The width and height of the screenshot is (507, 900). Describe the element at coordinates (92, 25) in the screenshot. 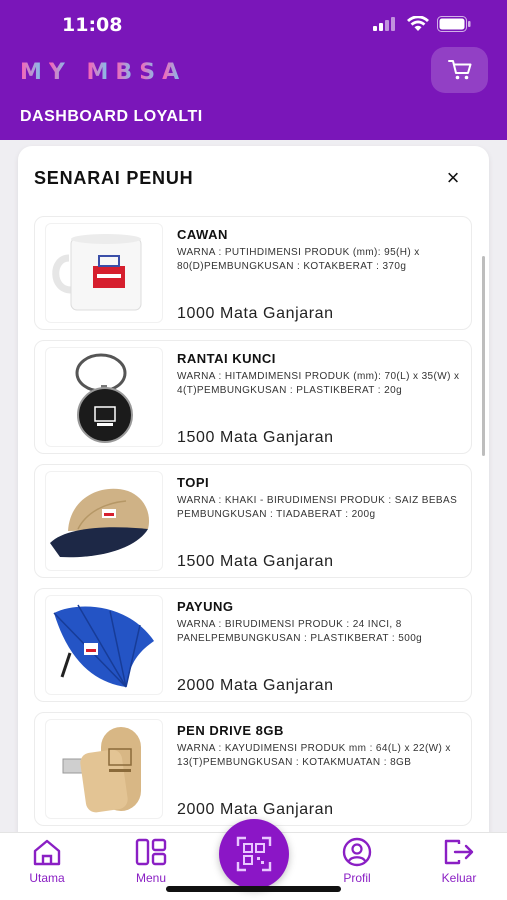

I see `status-time: 11:08` at that location.